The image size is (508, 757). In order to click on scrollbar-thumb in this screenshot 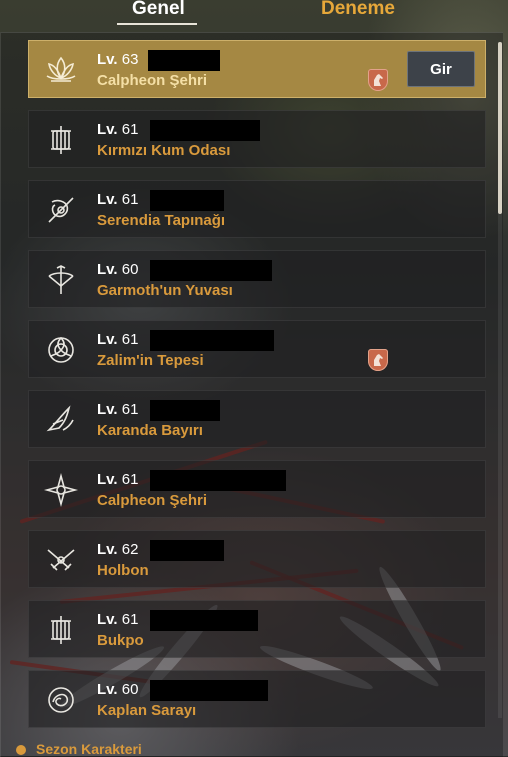, I will do `click(500, 128)`.